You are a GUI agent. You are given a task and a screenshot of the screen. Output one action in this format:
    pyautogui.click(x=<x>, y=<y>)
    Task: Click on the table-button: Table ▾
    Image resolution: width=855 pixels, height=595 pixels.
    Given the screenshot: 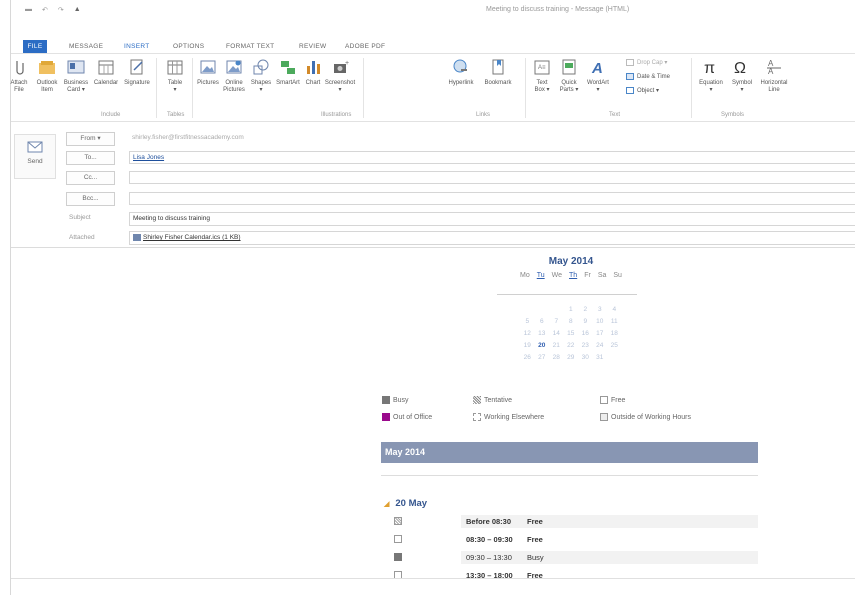 What is the action you would take?
    pyautogui.click(x=175, y=76)
    